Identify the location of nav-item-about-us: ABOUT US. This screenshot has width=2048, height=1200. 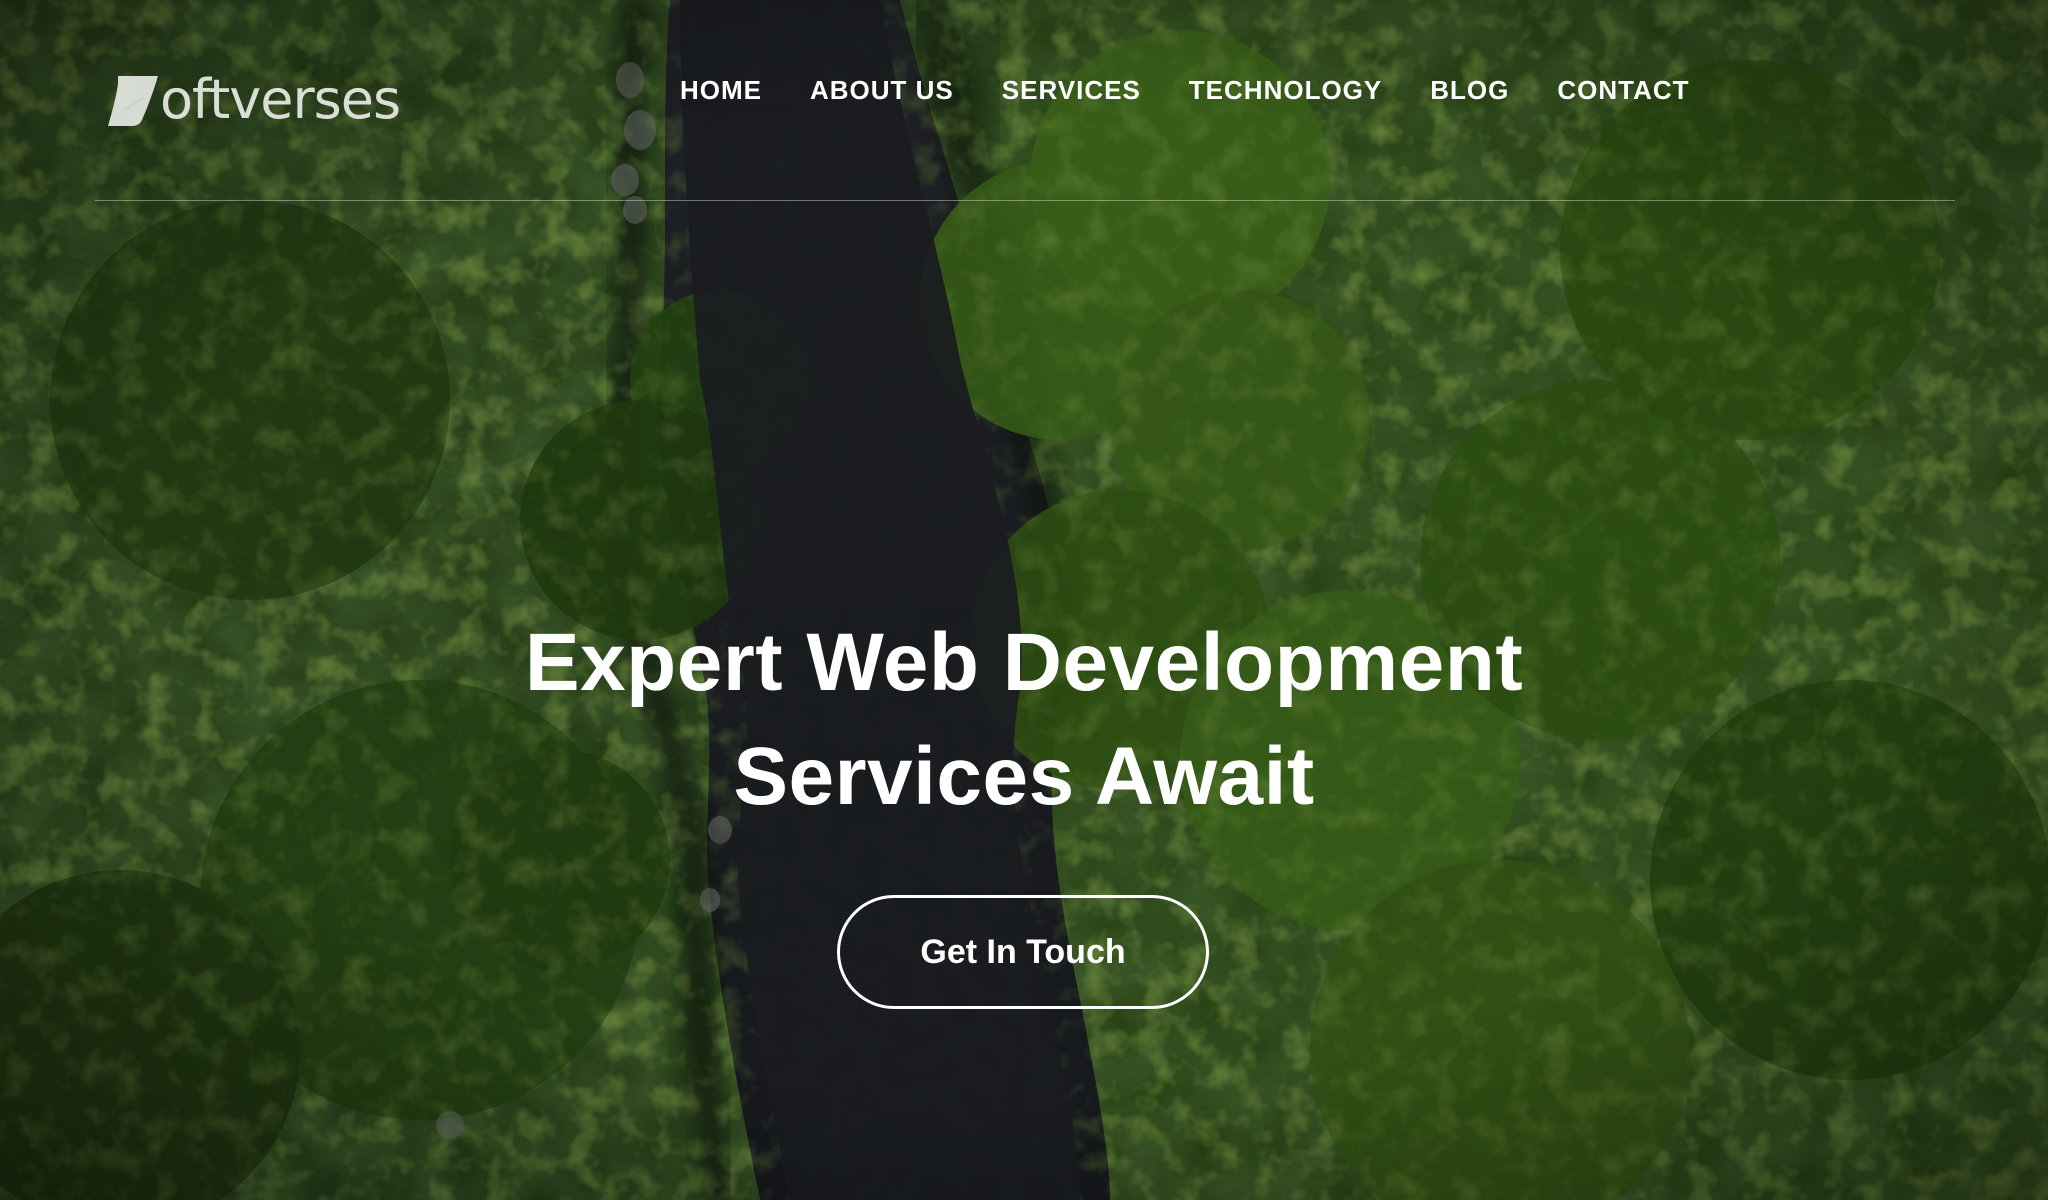
(882, 90).